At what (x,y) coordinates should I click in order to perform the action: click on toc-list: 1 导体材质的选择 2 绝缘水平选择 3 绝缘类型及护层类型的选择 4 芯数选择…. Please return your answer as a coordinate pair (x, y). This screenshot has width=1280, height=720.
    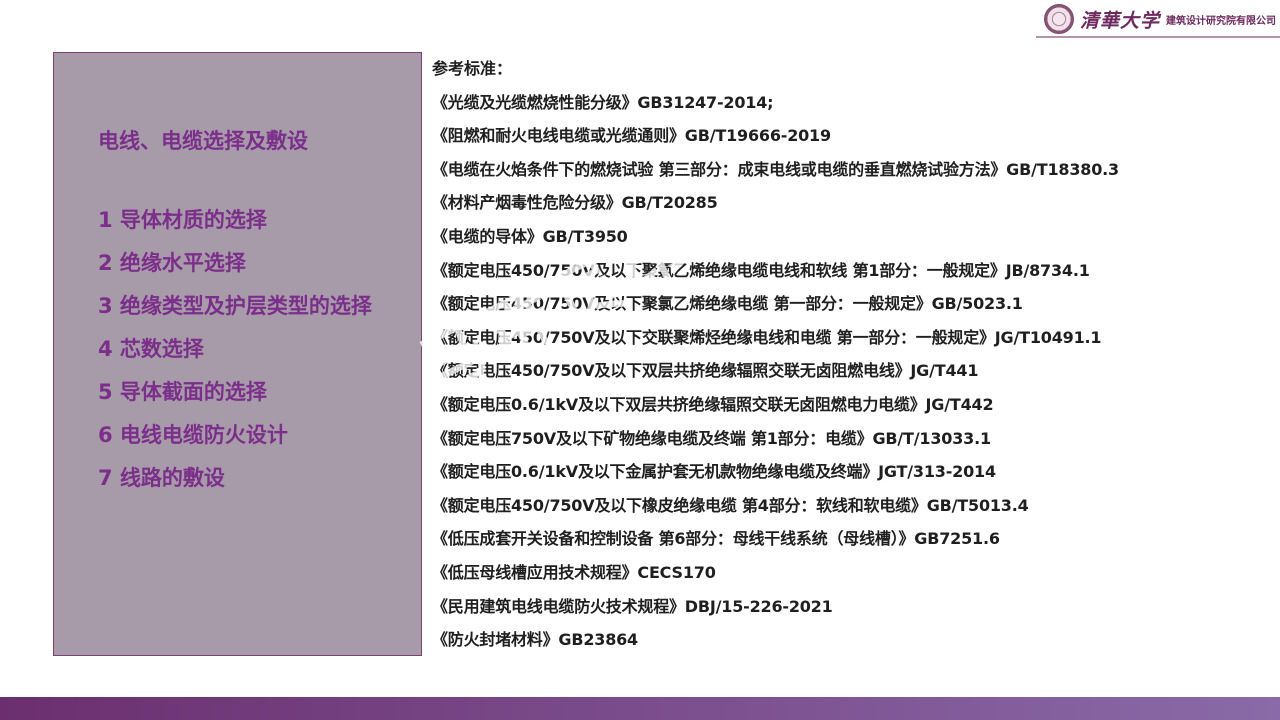
    Looking at the image, I should click on (235, 355).